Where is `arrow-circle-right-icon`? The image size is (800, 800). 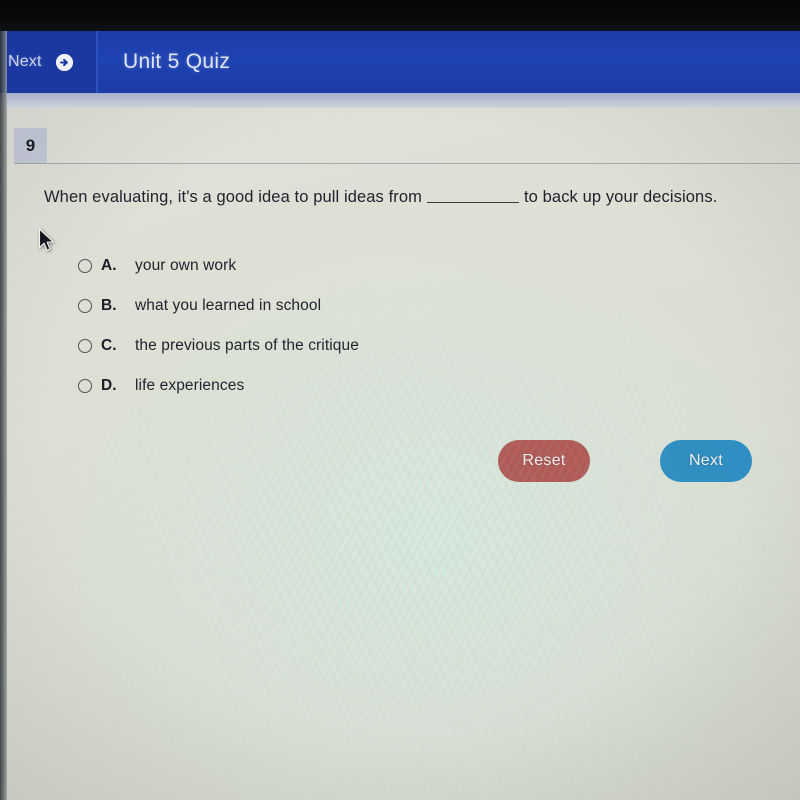 arrow-circle-right-icon is located at coordinates (64, 62).